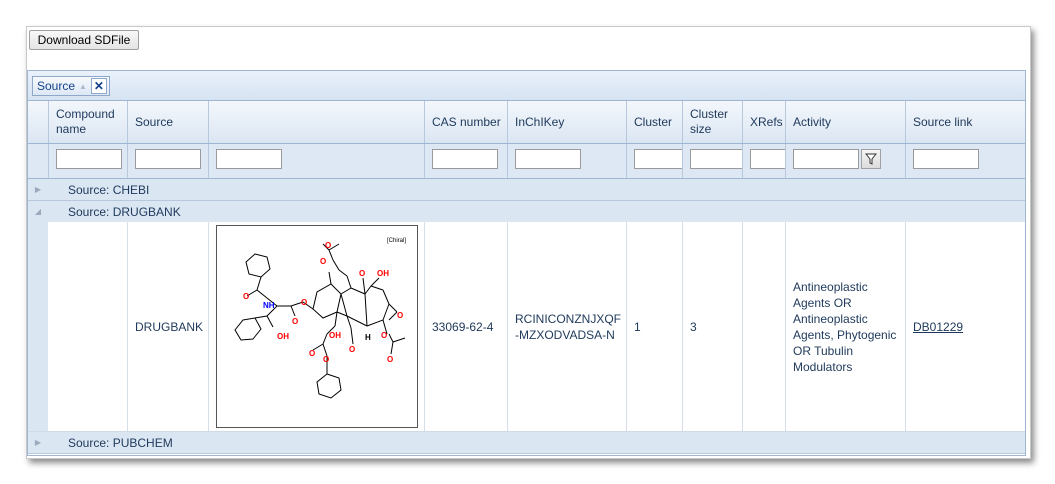 The height and width of the screenshot is (484, 1055). I want to click on header-source: Source, so click(168, 122).